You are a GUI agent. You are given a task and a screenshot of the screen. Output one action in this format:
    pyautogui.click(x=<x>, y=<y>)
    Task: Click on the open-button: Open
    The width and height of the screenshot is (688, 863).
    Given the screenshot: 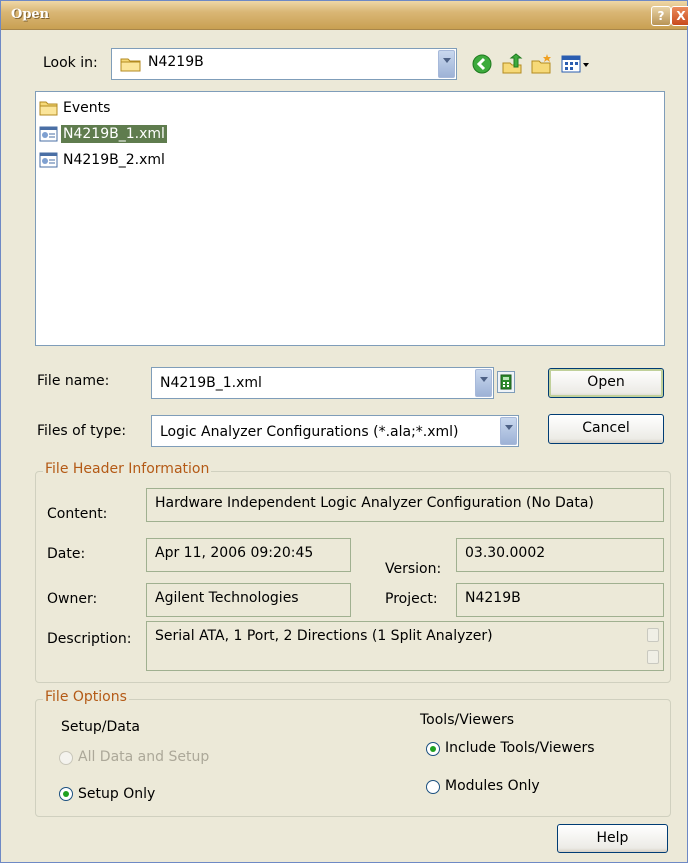 What is the action you would take?
    pyautogui.click(x=606, y=383)
    